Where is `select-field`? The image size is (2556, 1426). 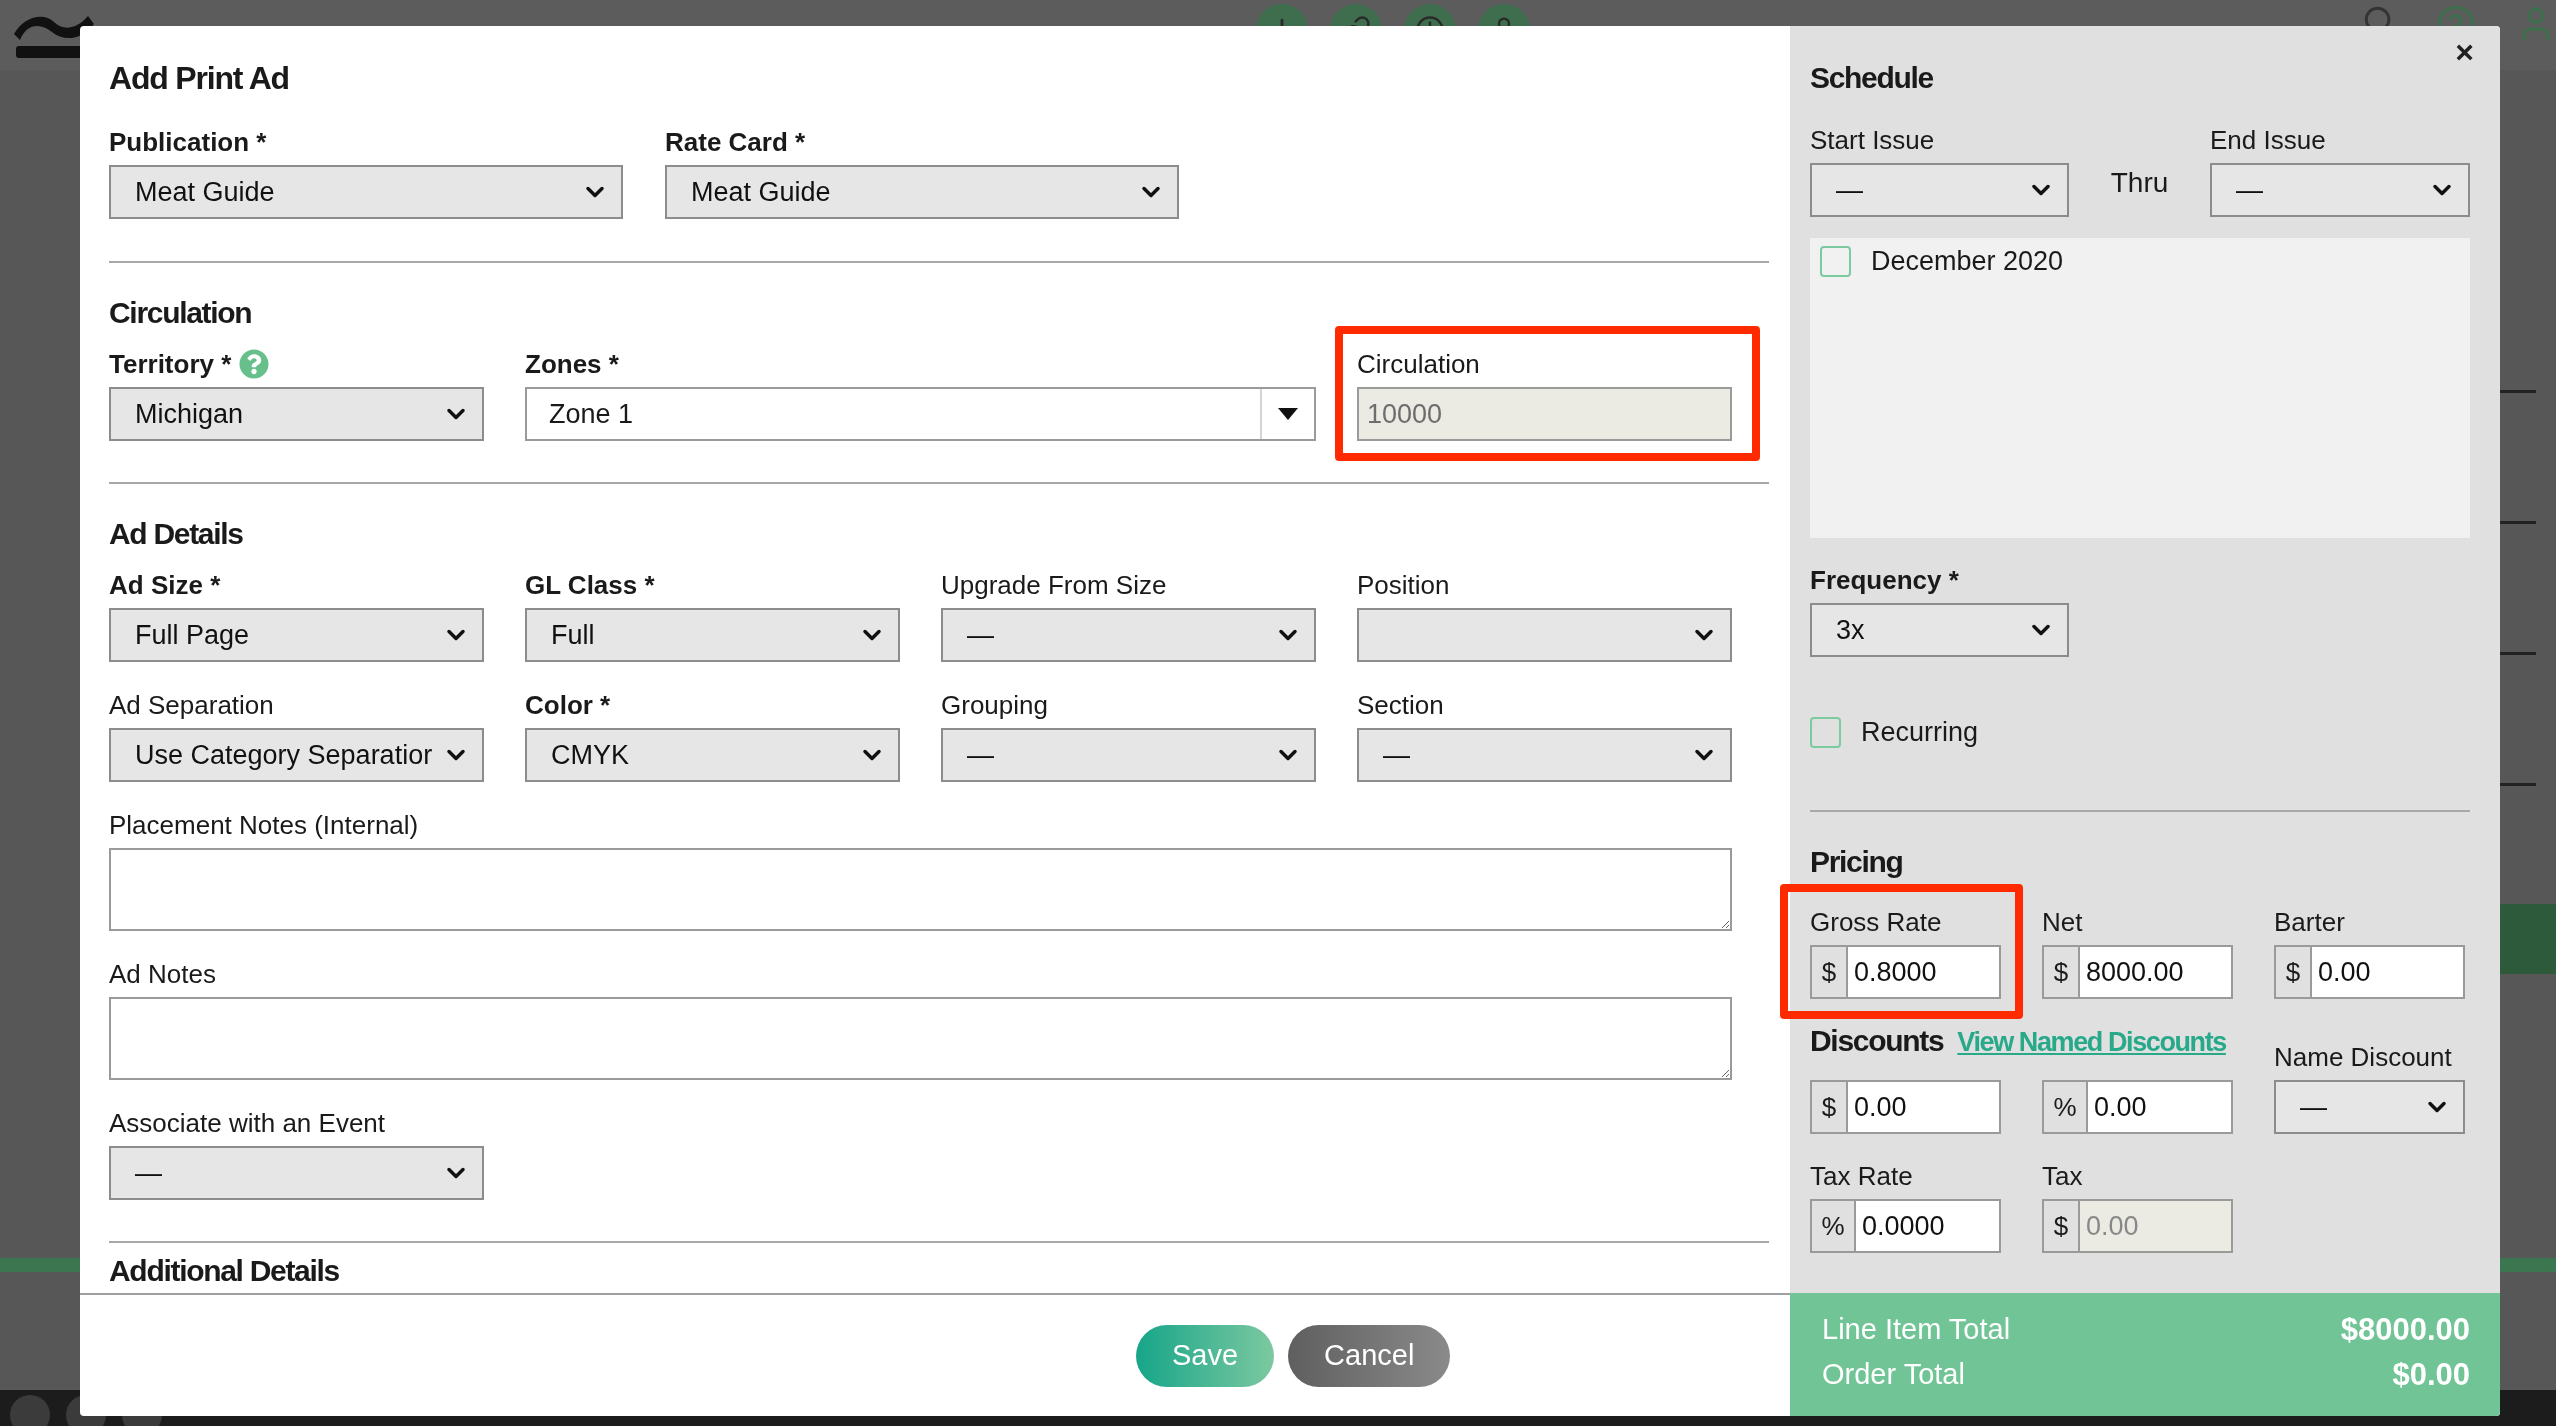 select-field is located at coordinates (1544, 635).